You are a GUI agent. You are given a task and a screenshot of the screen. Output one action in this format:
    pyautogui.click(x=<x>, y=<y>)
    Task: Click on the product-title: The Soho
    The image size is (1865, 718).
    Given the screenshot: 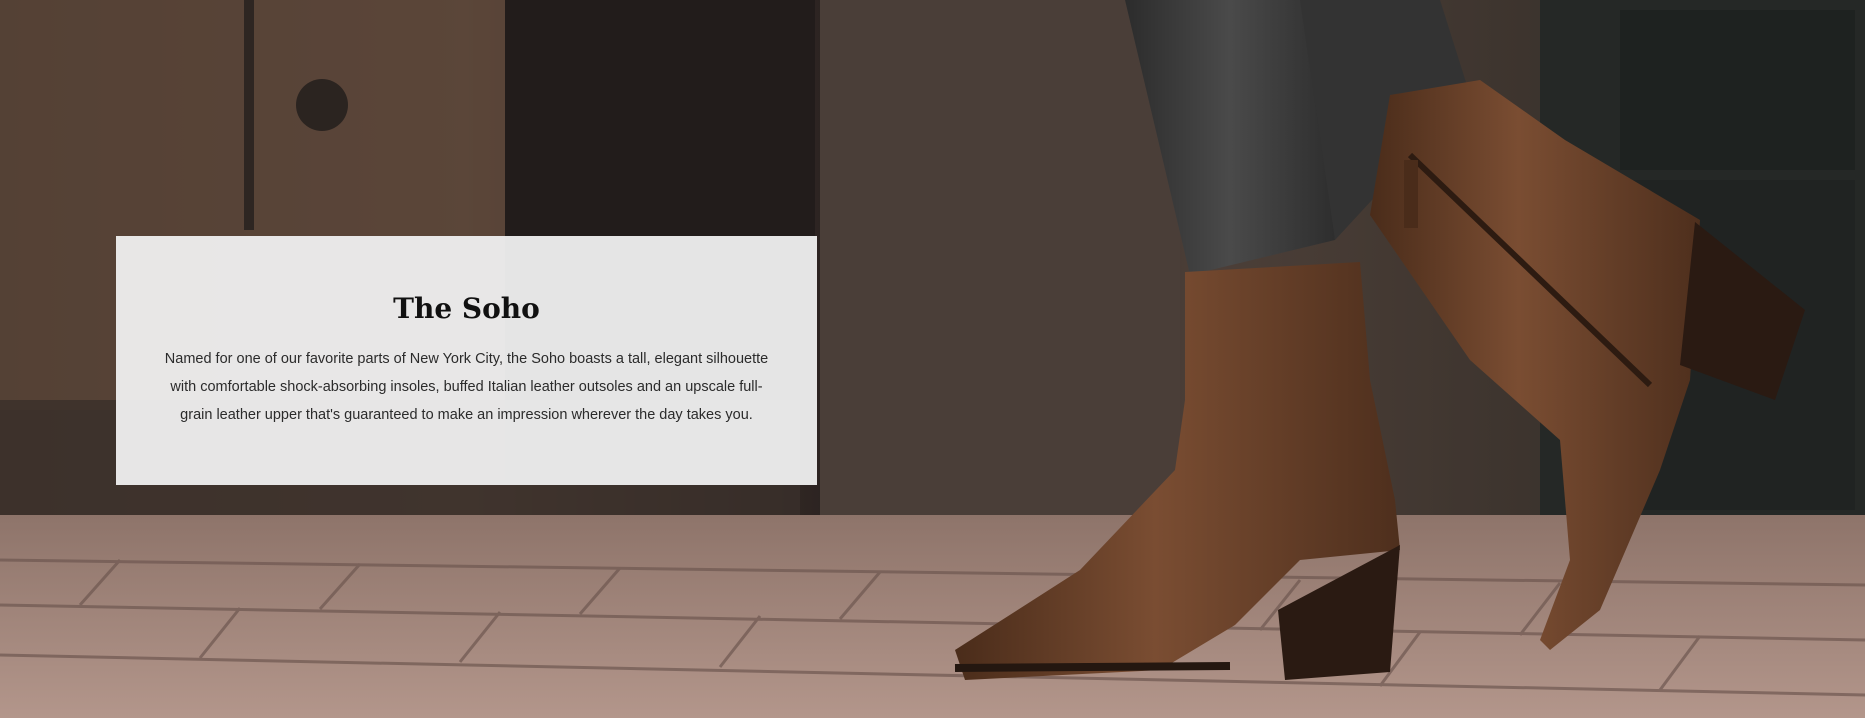 What is the action you would take?
    pyautogui.click(x=466, y=308)
    